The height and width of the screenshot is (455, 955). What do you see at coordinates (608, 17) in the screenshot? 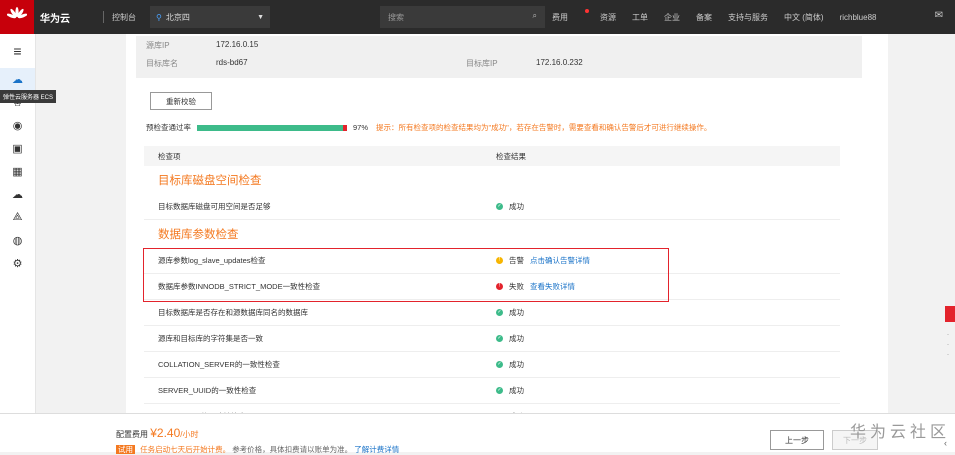
I see `nav-resources: 资源` at bounding box center [608, 17].